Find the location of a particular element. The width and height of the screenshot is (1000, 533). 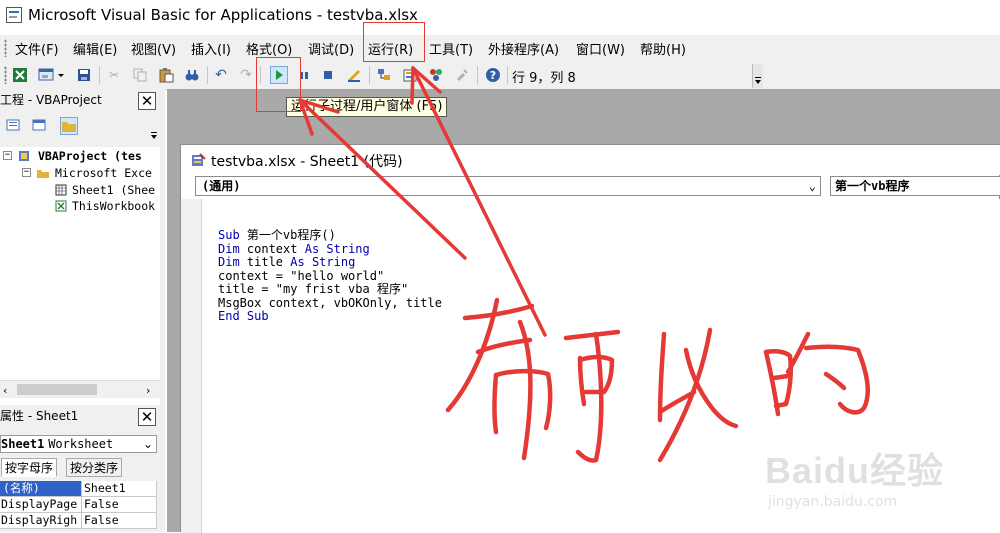

tab-categorized: 按分类序 is located at coordinates (94, 467).